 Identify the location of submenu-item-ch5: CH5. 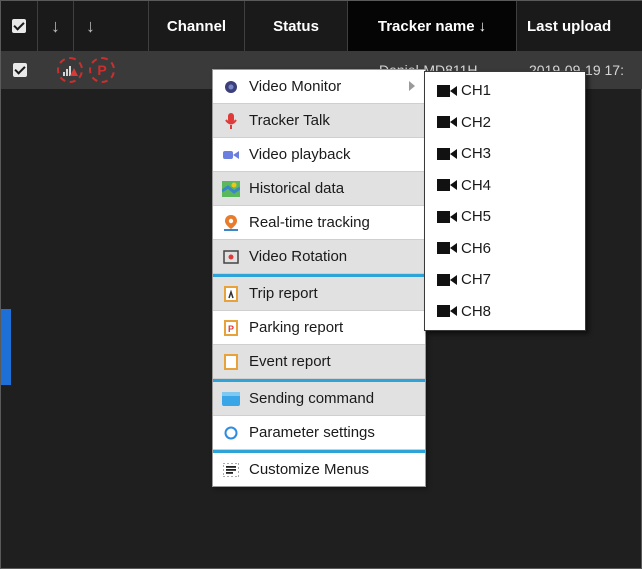
(505, 217).